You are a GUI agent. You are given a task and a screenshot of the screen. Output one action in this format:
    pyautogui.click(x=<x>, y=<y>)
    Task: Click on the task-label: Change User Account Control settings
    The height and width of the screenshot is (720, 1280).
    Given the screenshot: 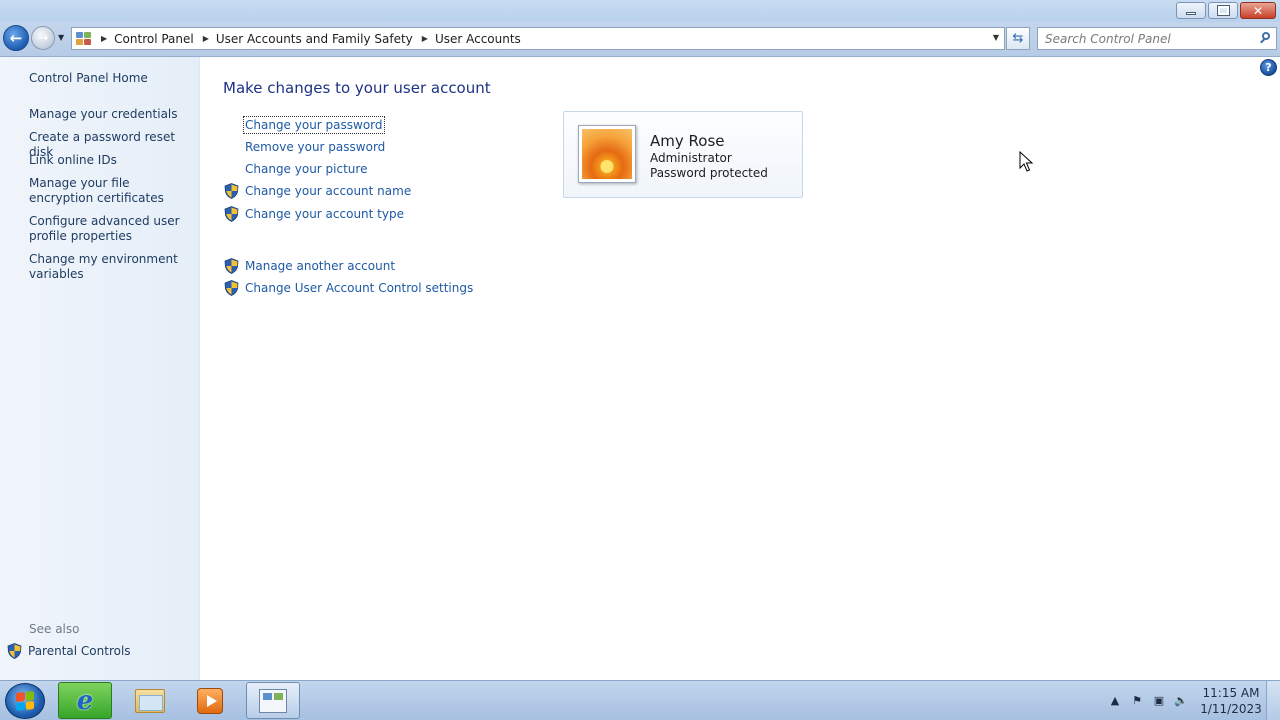 What is the action you would take?
    pyautogui.click(x=359, y=288)
    